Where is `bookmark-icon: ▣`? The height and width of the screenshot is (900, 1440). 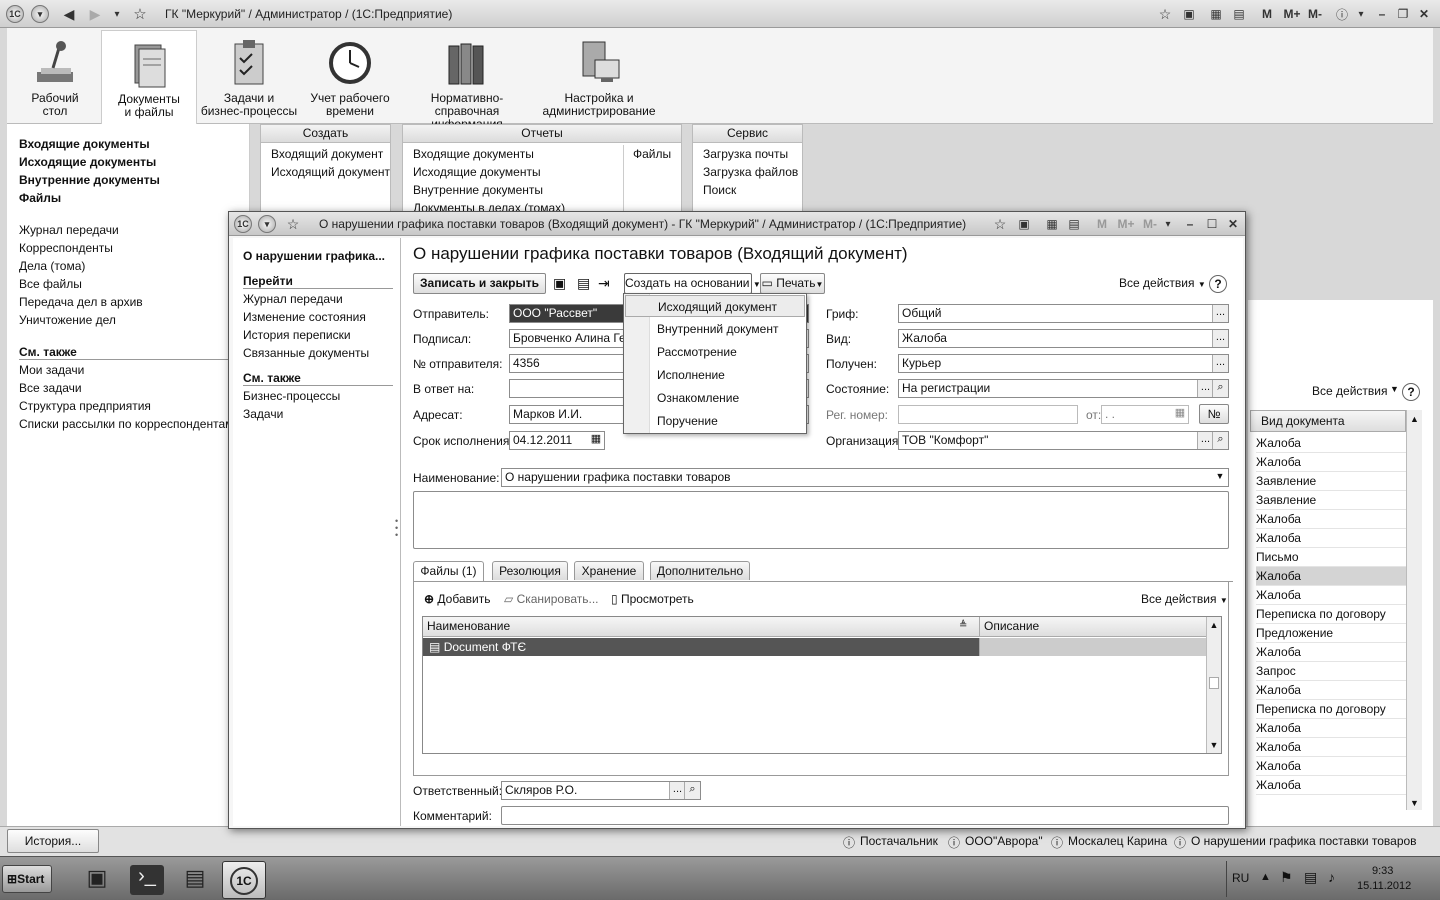 bookmark-icon: ▣ is located at coordinates (1024, 224).